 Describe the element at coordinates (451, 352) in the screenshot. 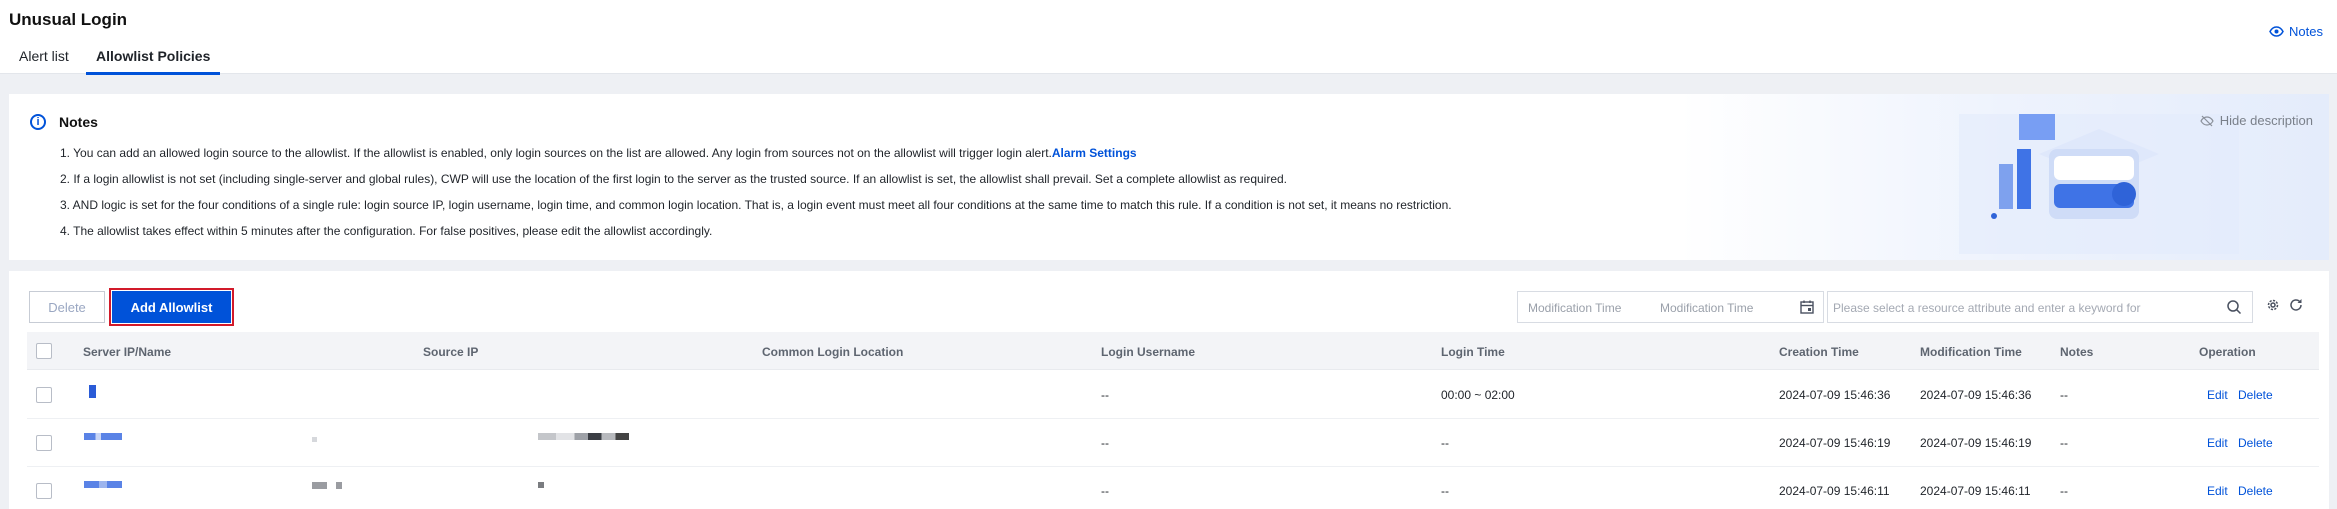

I see `col-source-ip: Source IP` at that location.